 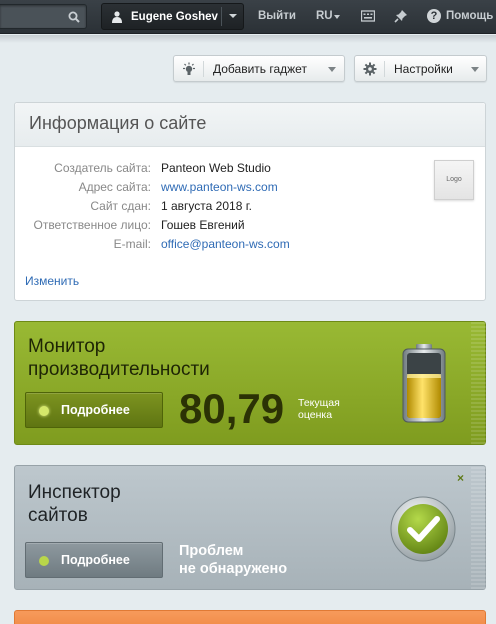 What do you see at coordinates (225, 244) in the screenshot?
I see `email-link: office@panteon-ws.com` at bounding box center [225, 244].